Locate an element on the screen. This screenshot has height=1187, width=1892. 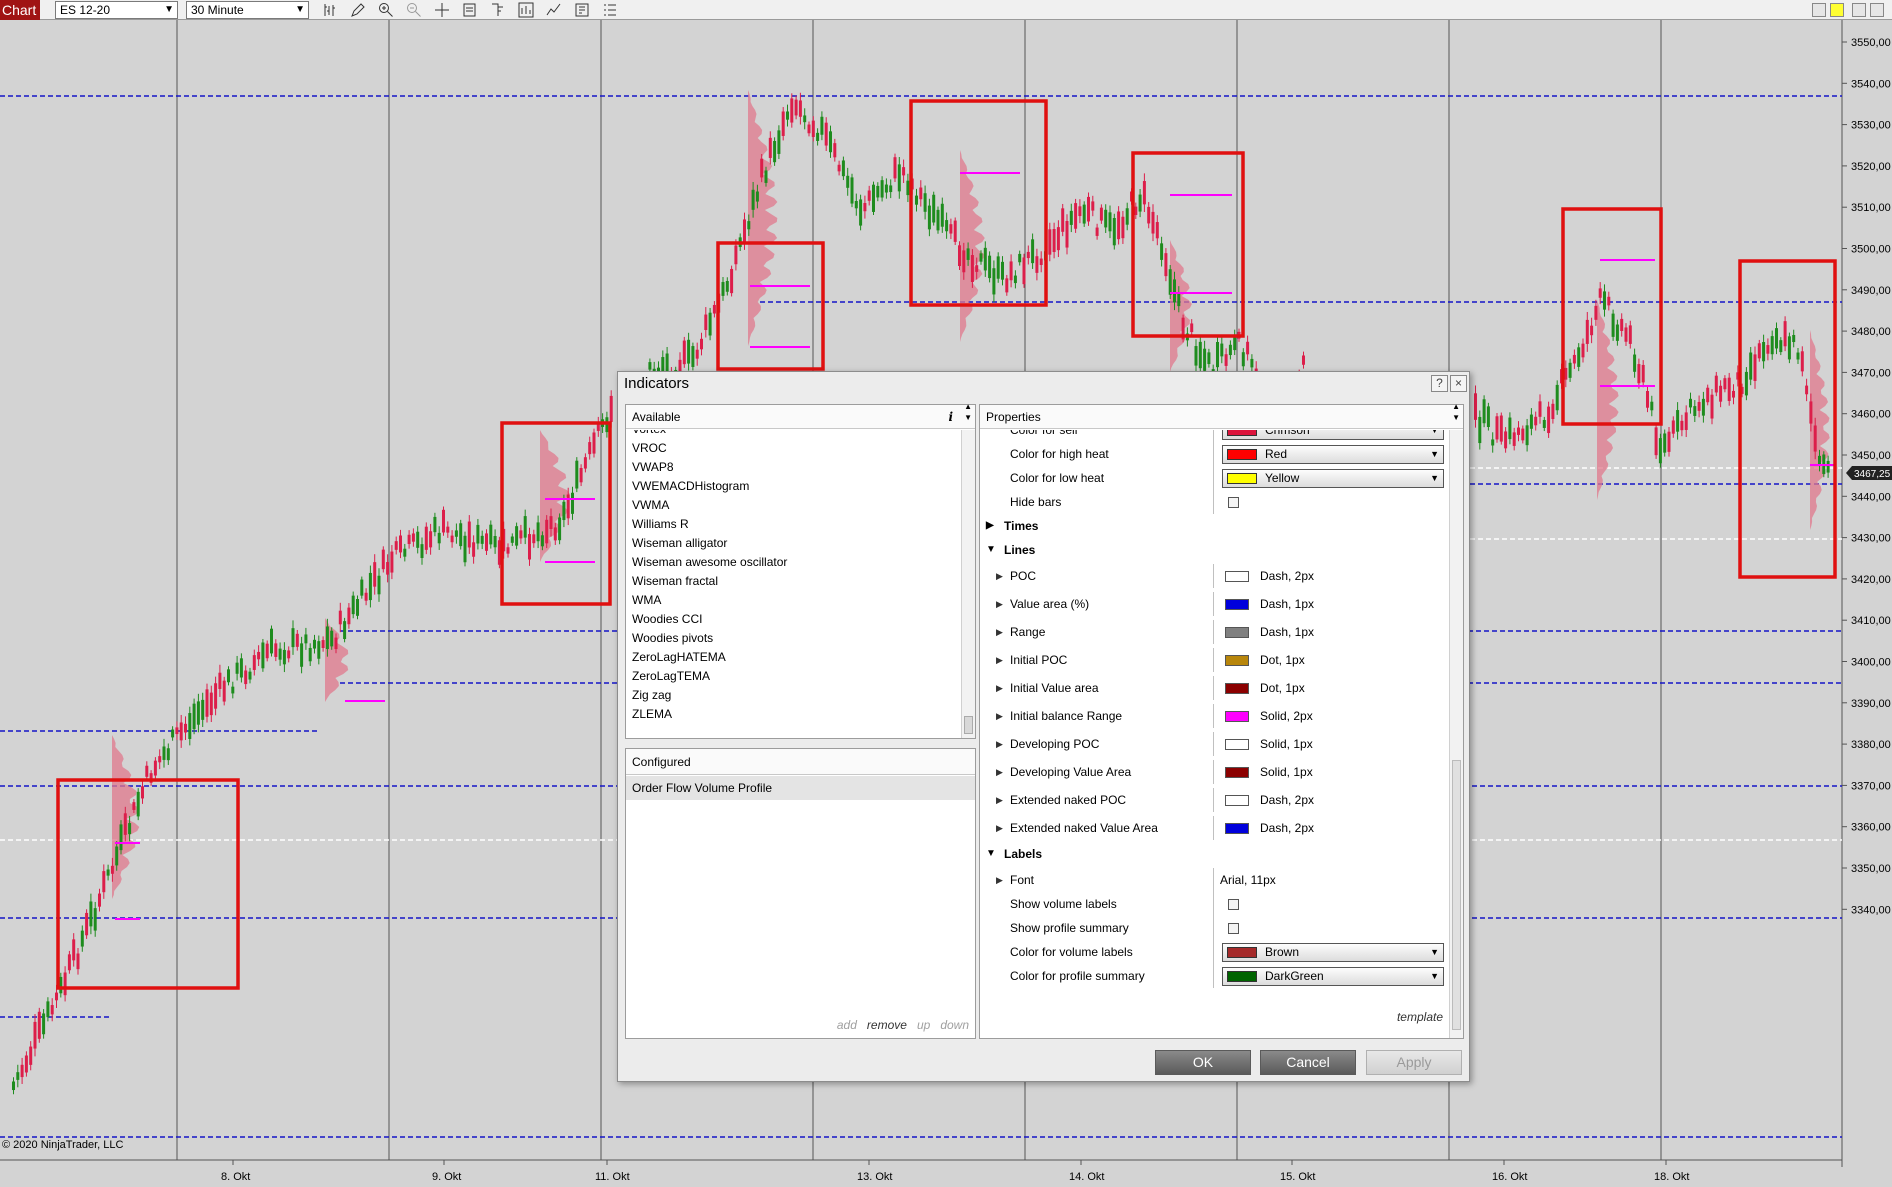
available-item: VWAP8 is located at coordinates (653, 467).